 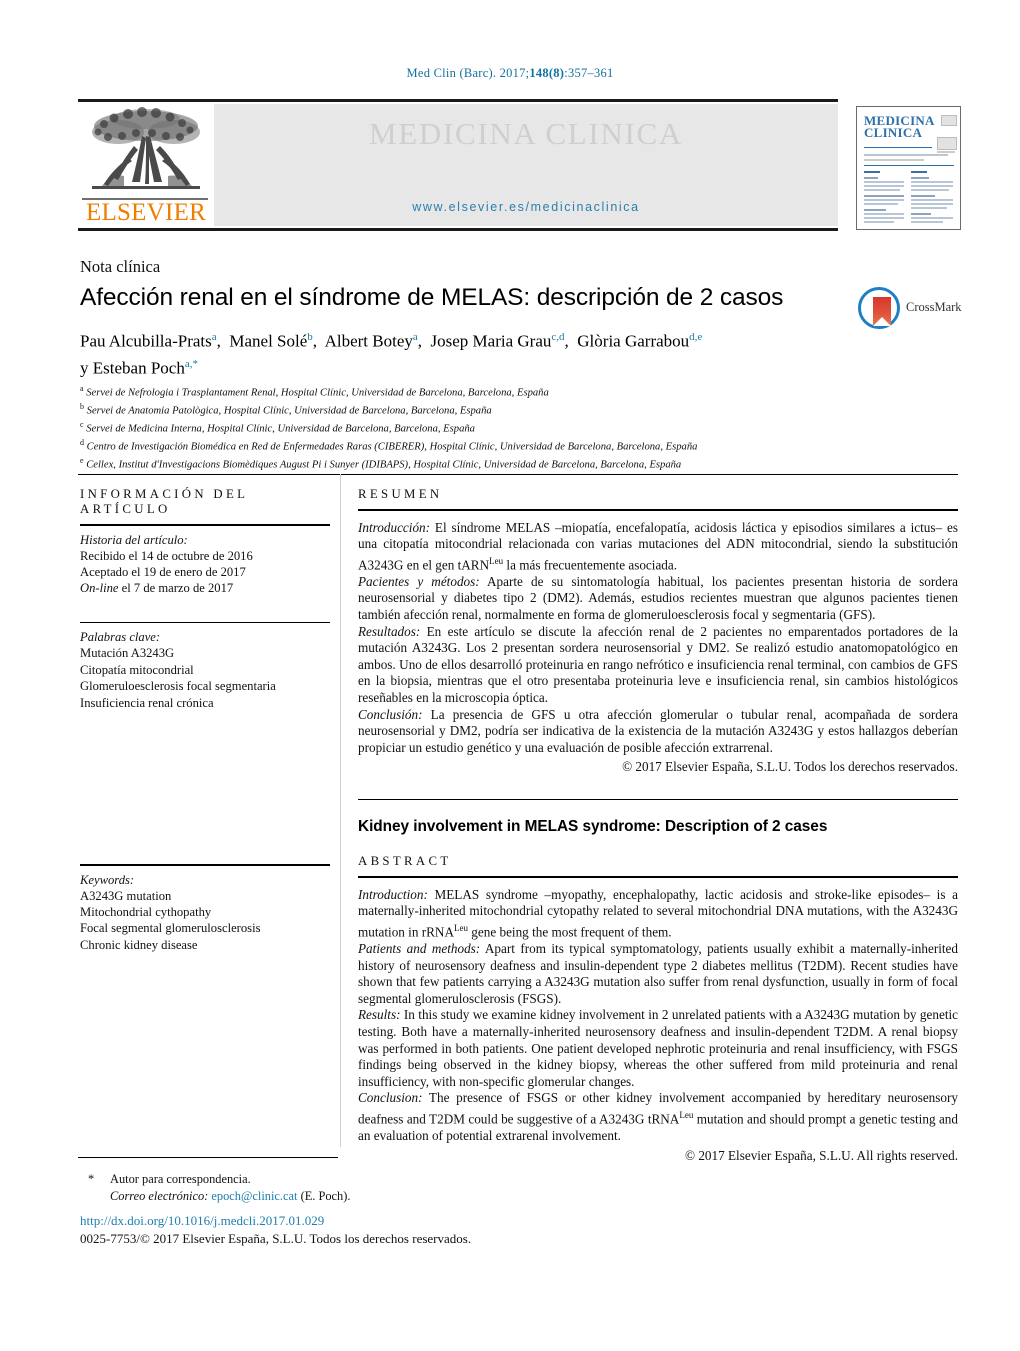 I want to click on abstract-section-label: Results:, so click(x=379, y=1015).